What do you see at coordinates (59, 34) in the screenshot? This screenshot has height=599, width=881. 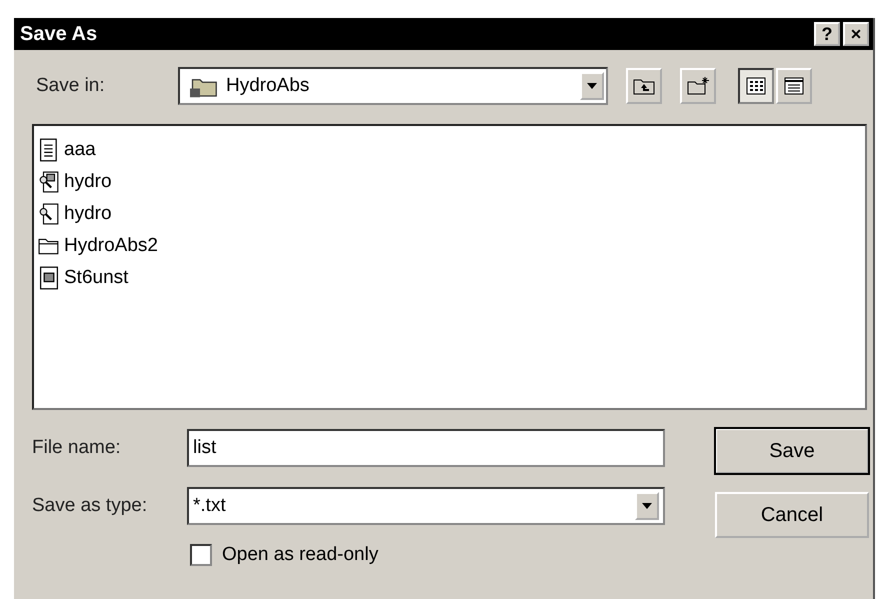 I see `window-title: Save As` at bounding box center [59, 34].